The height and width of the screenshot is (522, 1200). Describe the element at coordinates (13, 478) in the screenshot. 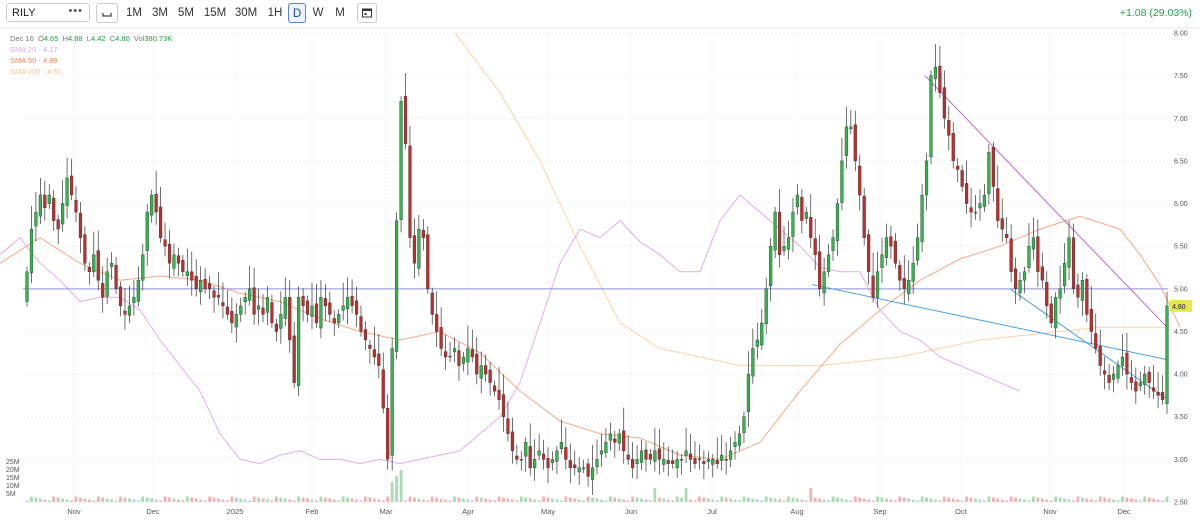

I see `volume-axis-label: 15M` at that location.